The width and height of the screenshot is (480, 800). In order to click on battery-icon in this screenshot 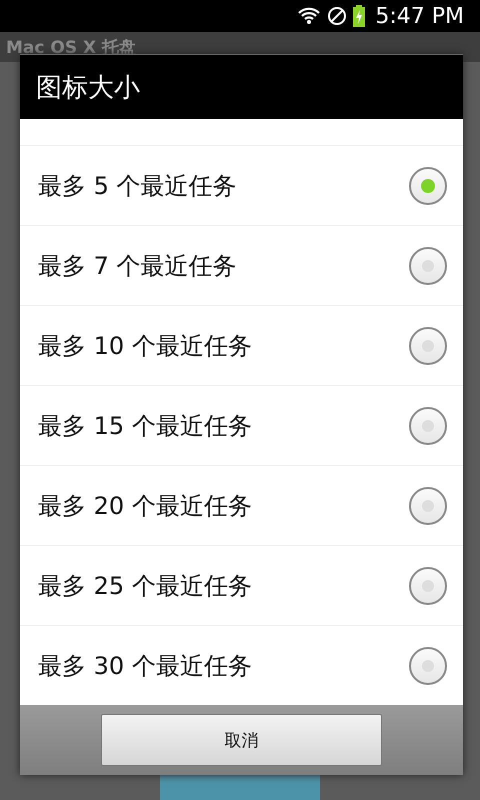, I will do `click(359, 16)`.